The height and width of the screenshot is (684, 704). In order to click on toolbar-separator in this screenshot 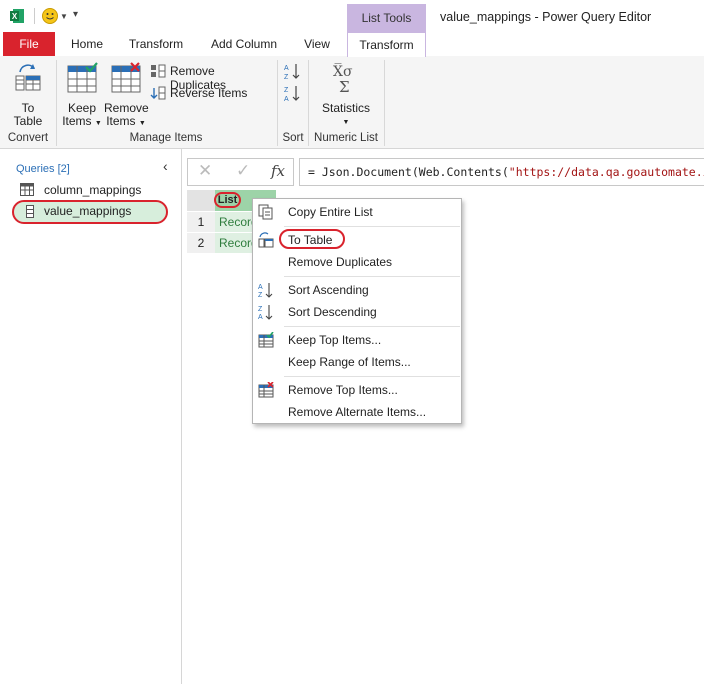, I will do `click(34, 16)`.